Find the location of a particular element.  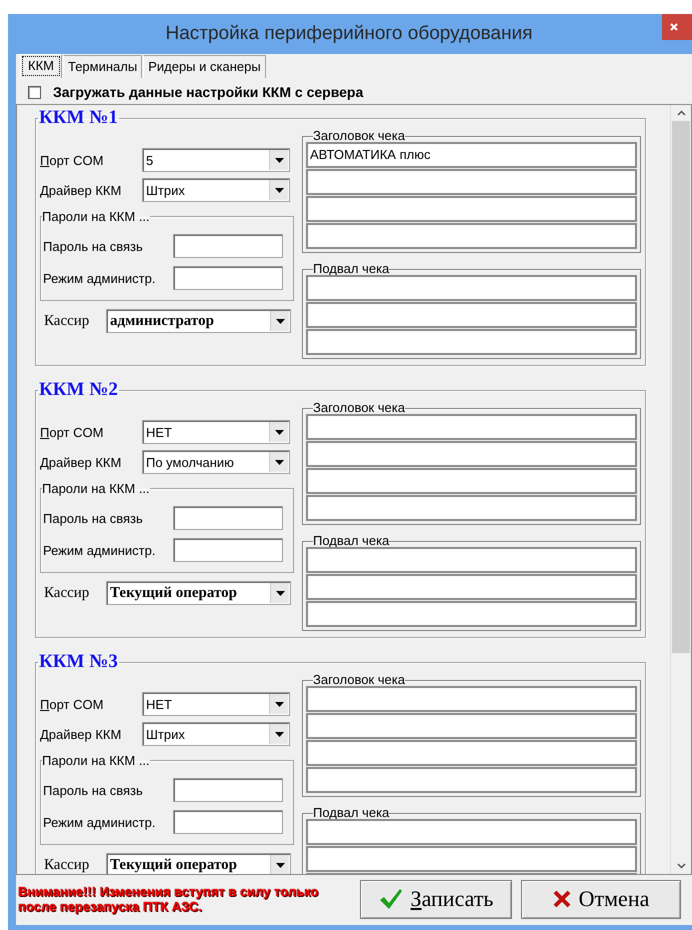

close-button is located at coordinates (677, 27).